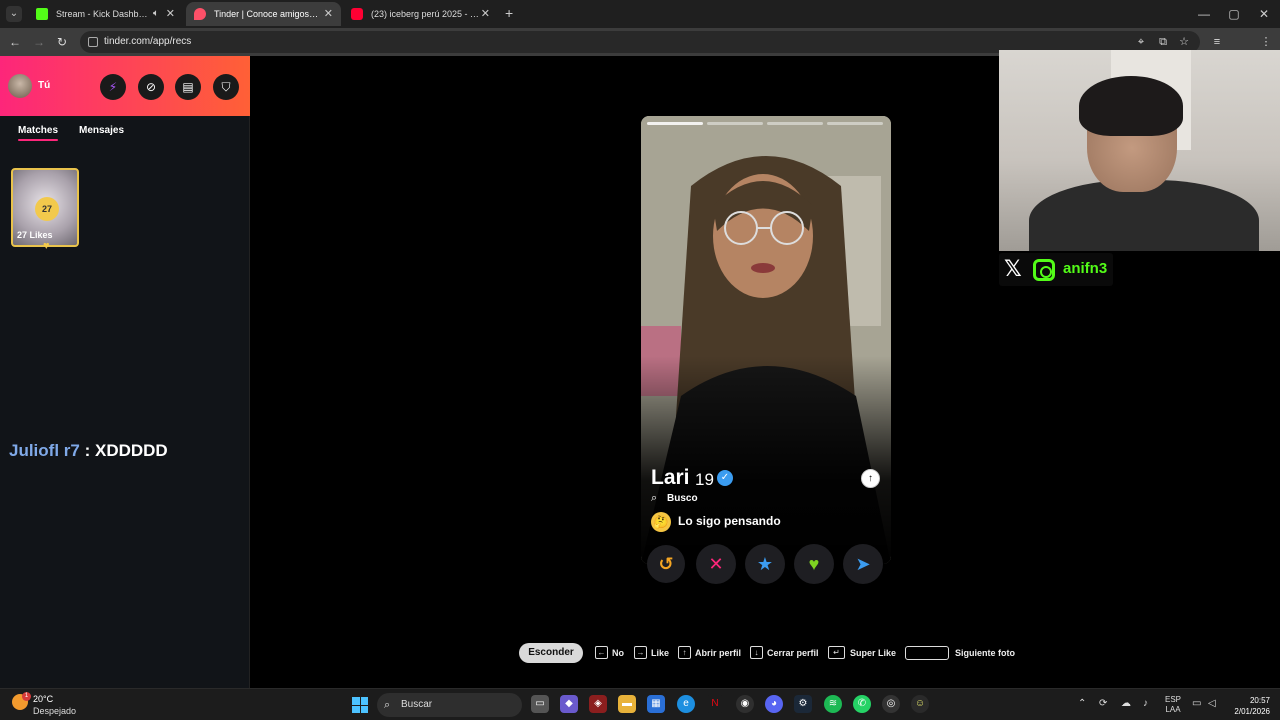 The height and width of the screenshot is (720, 1280). What do you see at coordinates (686, 704) in the screenshot?
I see `edge-icon: e` at bounding box center [686, 704].